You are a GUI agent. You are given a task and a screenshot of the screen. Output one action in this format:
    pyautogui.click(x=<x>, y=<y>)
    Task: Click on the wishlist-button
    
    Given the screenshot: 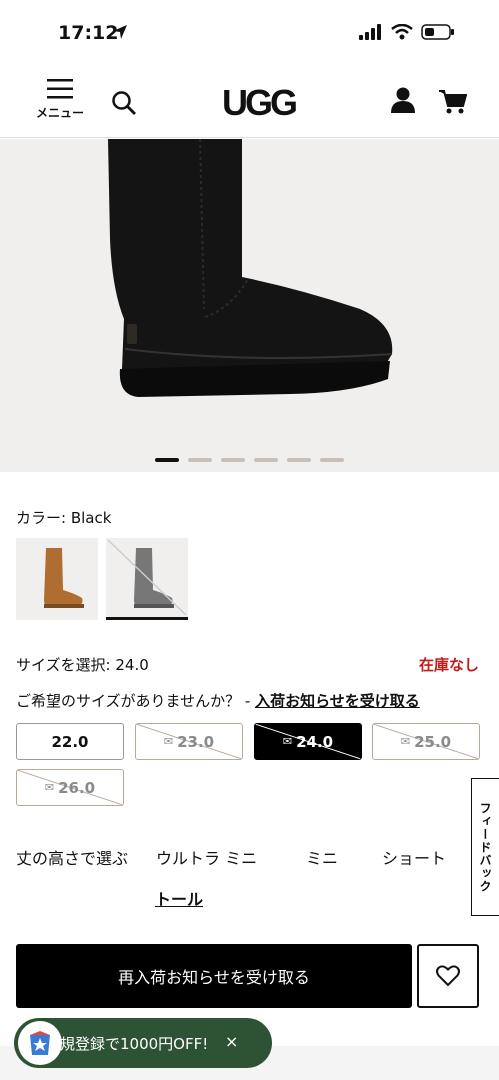 What is the action you would take?
    pyautogui.click(x=448, y=976)
    